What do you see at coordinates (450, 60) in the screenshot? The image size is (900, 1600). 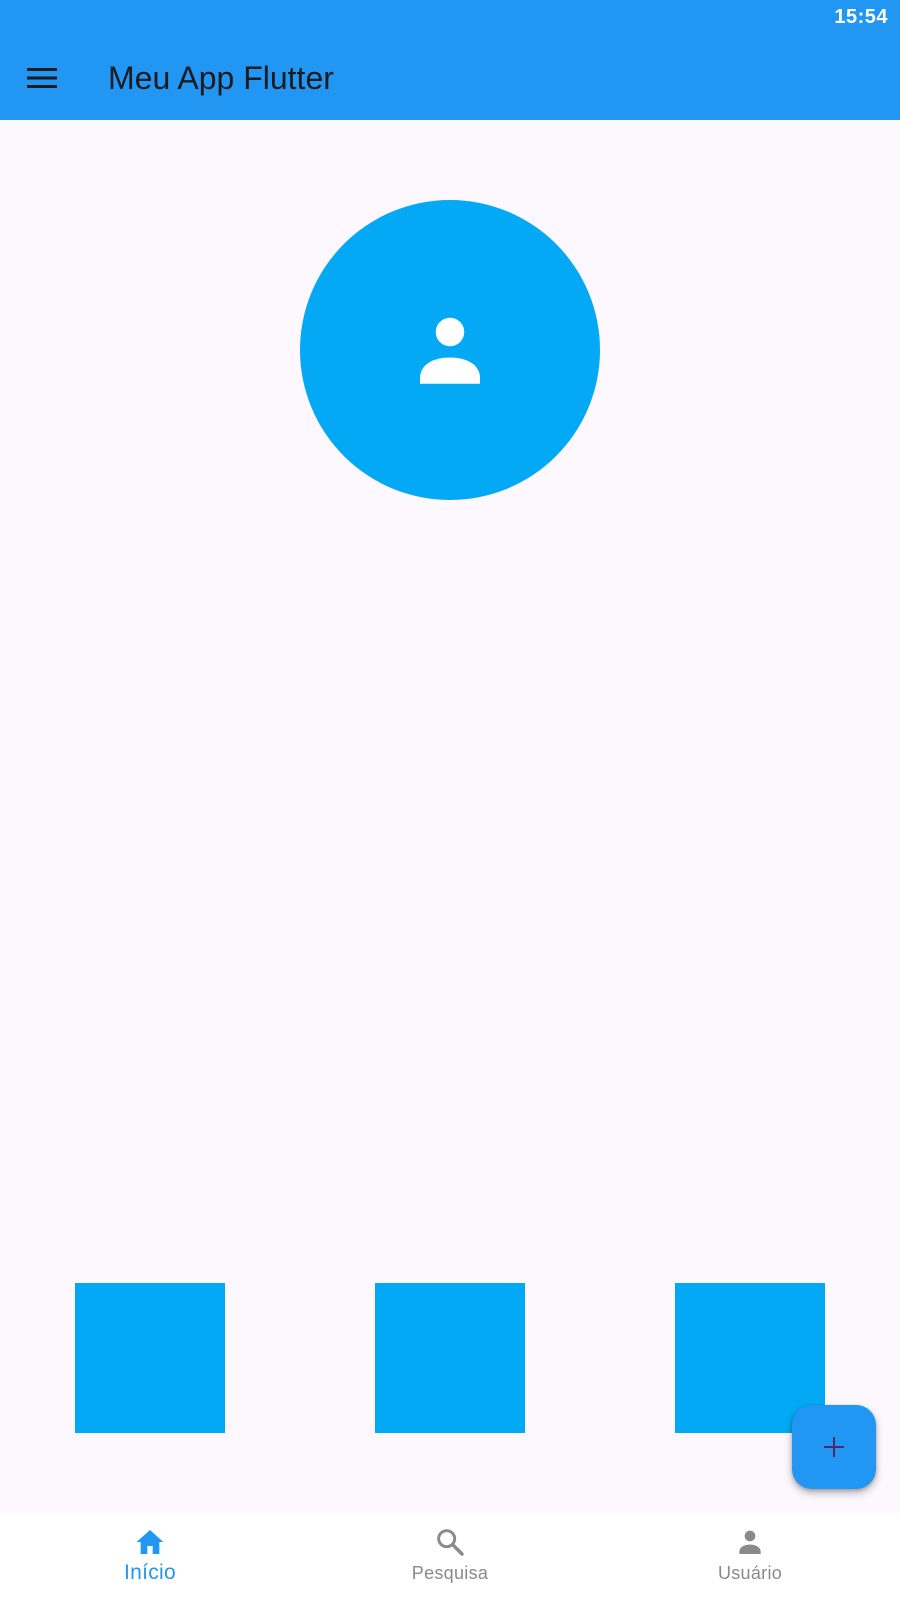 I see `app-bar: 15:54 Meu App Flutter` at bounding box center [450, 60].